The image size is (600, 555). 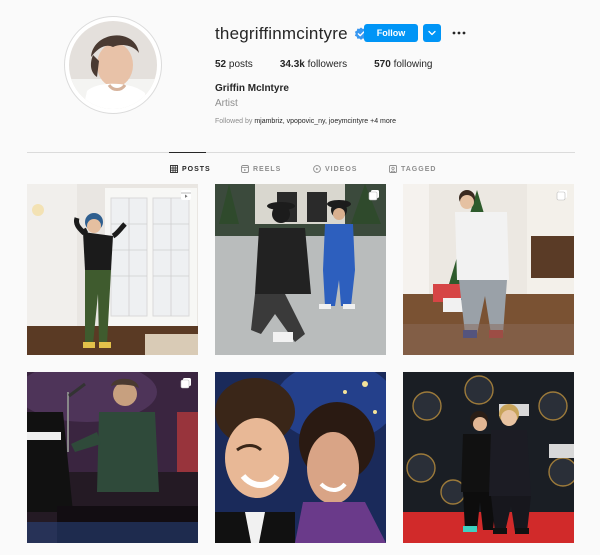 What do you see at coordinates (174, 169) in the screenshot?
I see `grid-icon` at bounding box center [174, 169].